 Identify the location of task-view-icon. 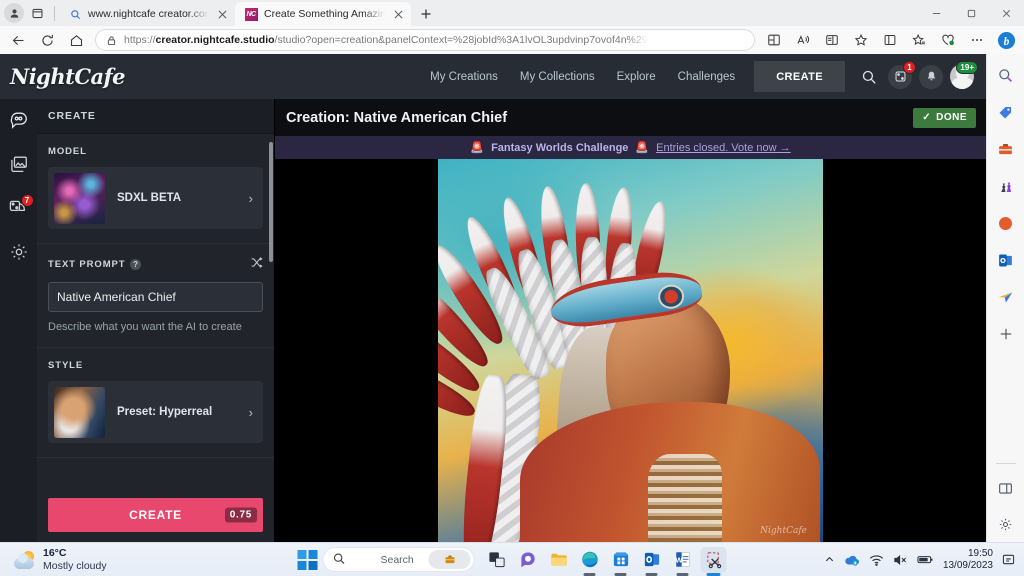
(497, 560).